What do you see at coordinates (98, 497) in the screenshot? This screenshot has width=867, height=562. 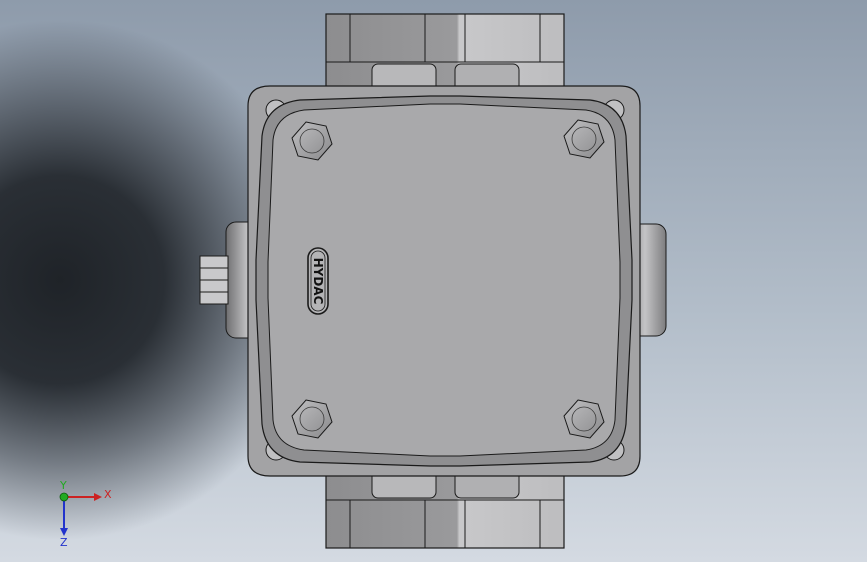 I see `x-axis-arrow` at bounding box center [98, 497].